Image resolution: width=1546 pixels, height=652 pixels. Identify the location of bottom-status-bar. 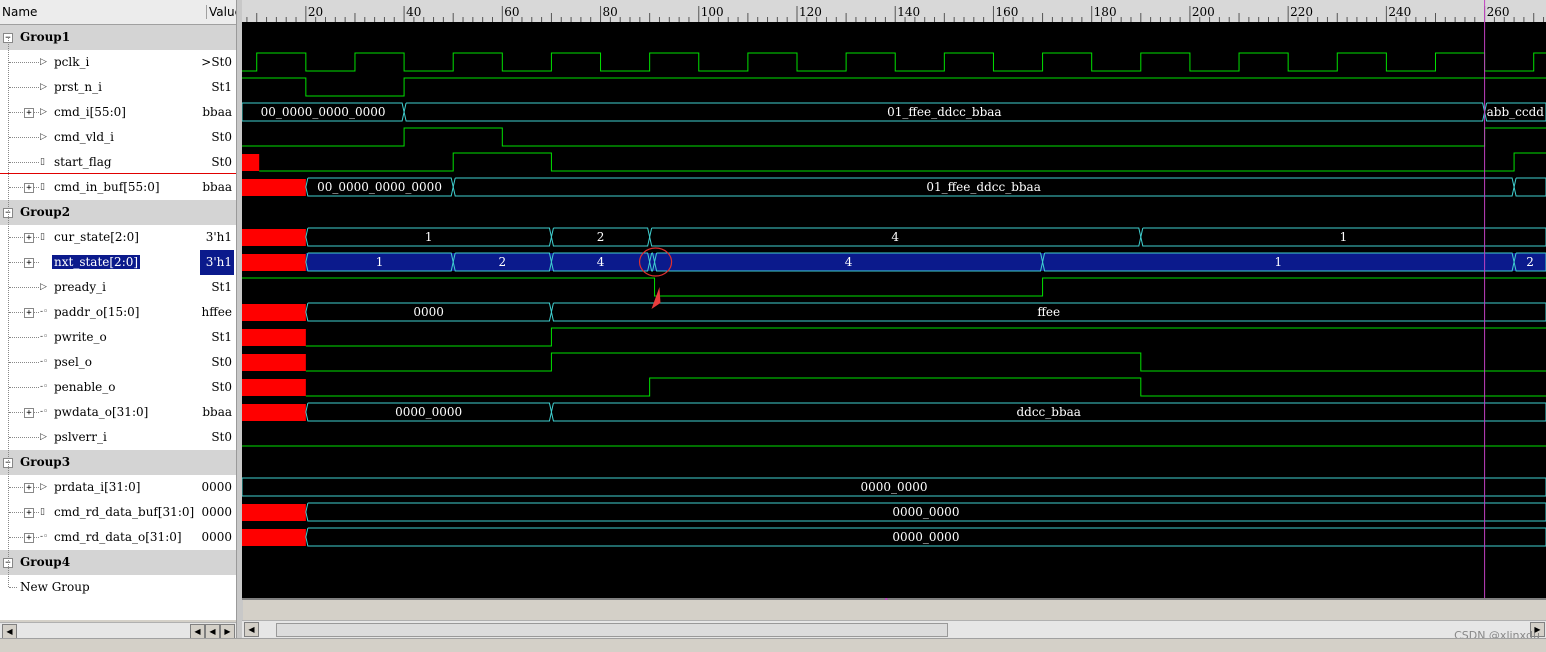
(773, 645).